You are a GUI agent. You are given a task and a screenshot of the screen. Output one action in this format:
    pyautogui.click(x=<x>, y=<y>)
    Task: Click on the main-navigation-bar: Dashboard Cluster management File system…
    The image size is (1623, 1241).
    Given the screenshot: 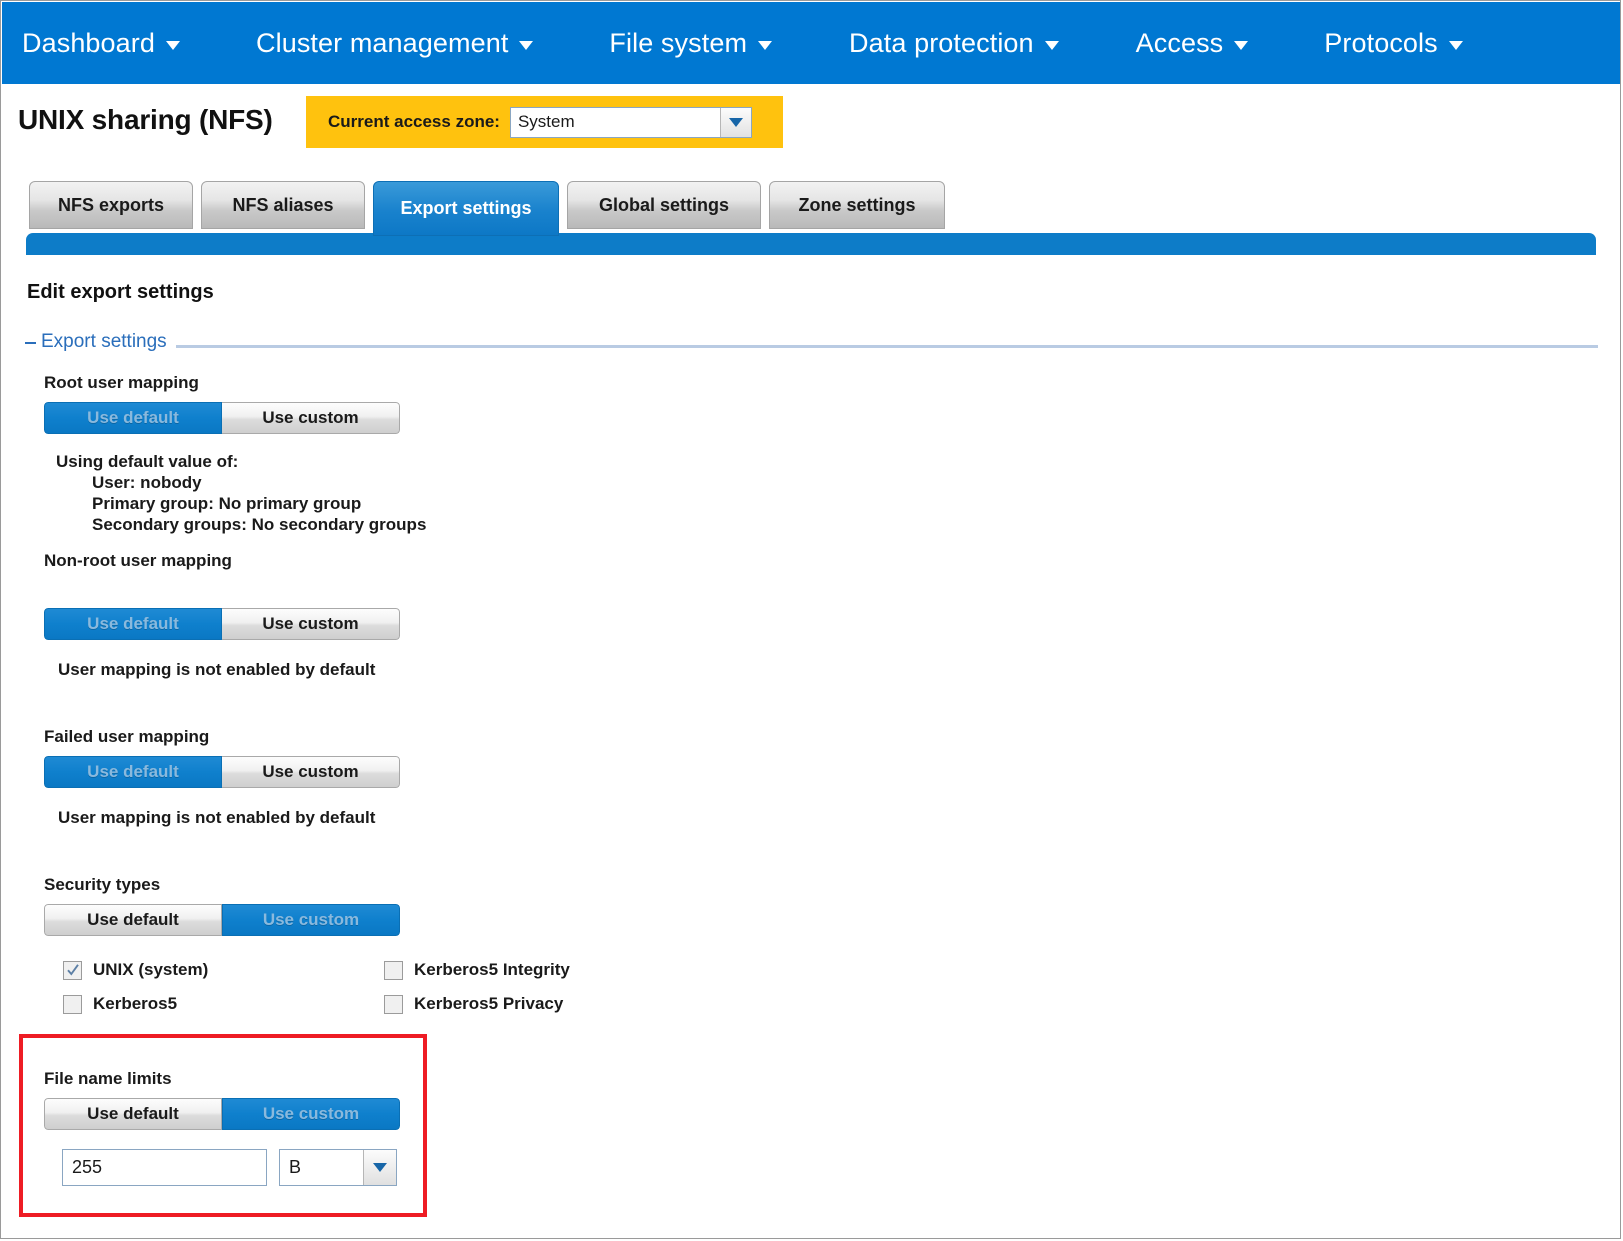 What is the action you would take?
    pyautogui.click(x=811, y=43)
    